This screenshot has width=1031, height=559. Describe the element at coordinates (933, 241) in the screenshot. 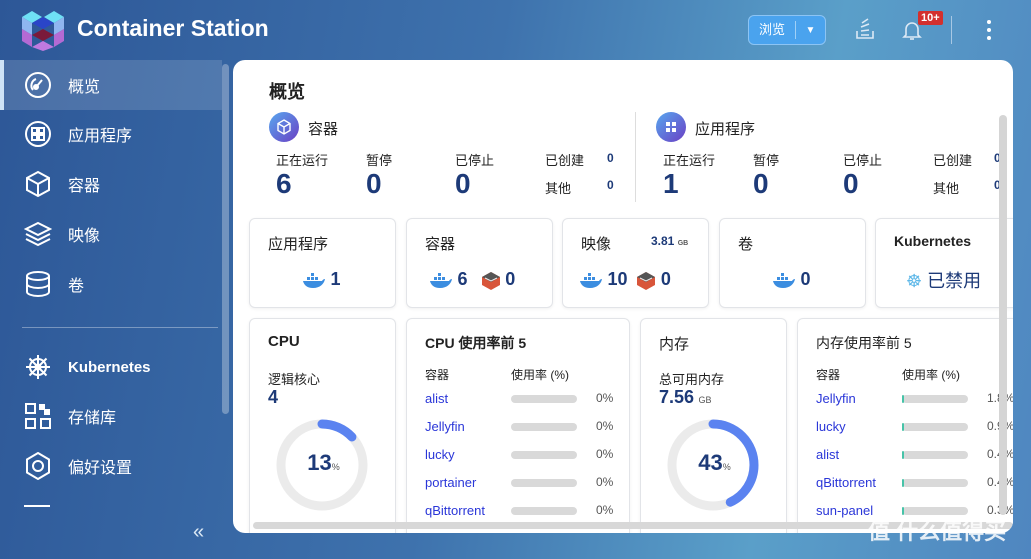

I see `card-title: Kubernetes` at that location.